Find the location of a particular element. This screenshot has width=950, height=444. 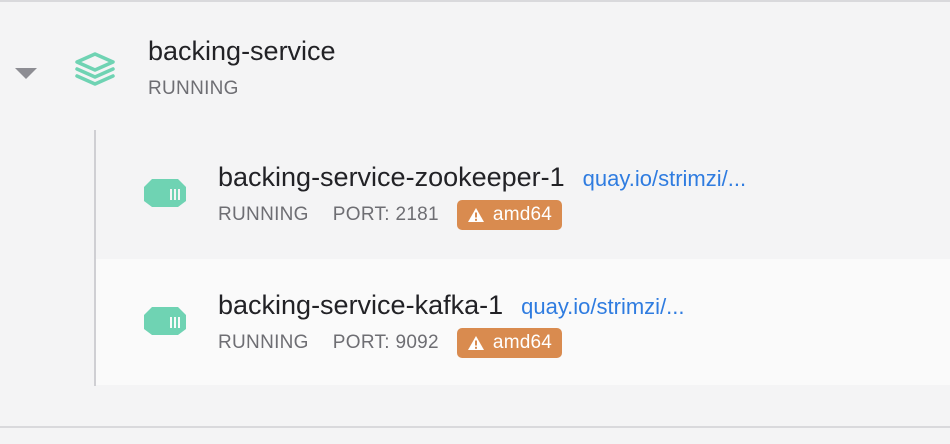

container-port: PORT: 9092 is located at coordinates (385, 342).